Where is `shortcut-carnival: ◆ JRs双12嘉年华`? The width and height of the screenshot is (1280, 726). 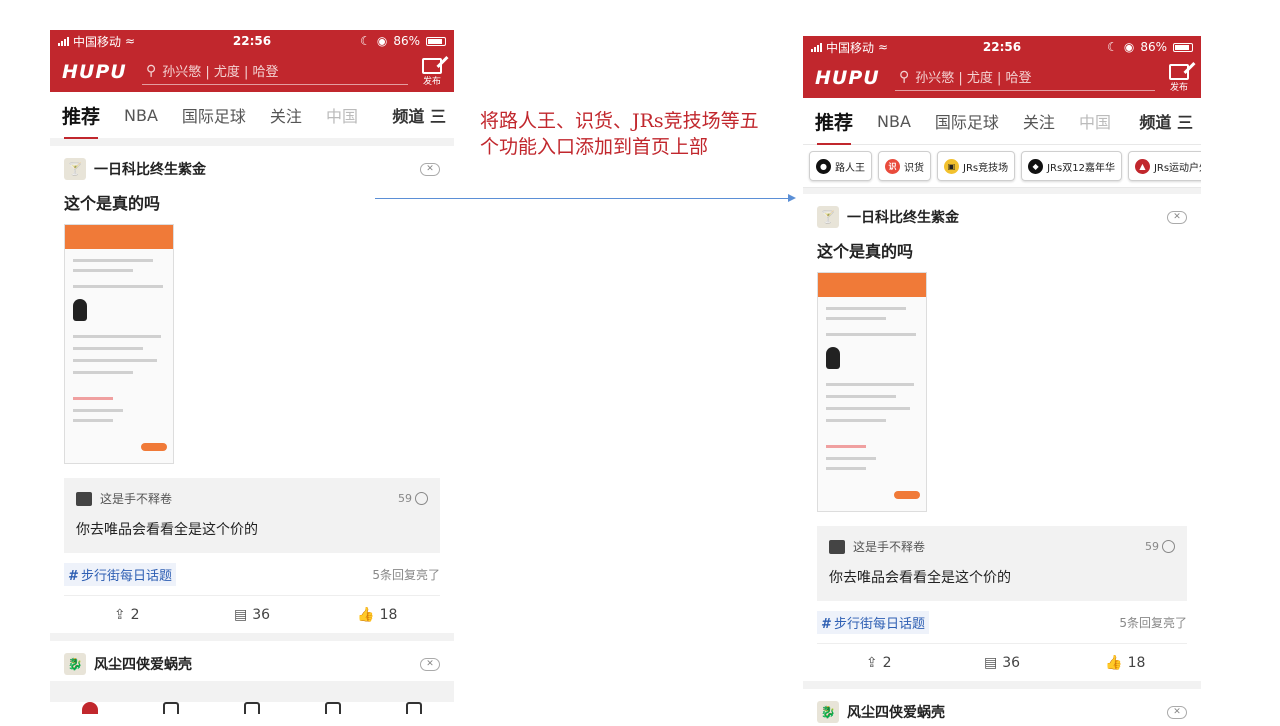 shortcut-carnival: ◆ JRs双12嘉年华 is located at coordinates (1071, 166).